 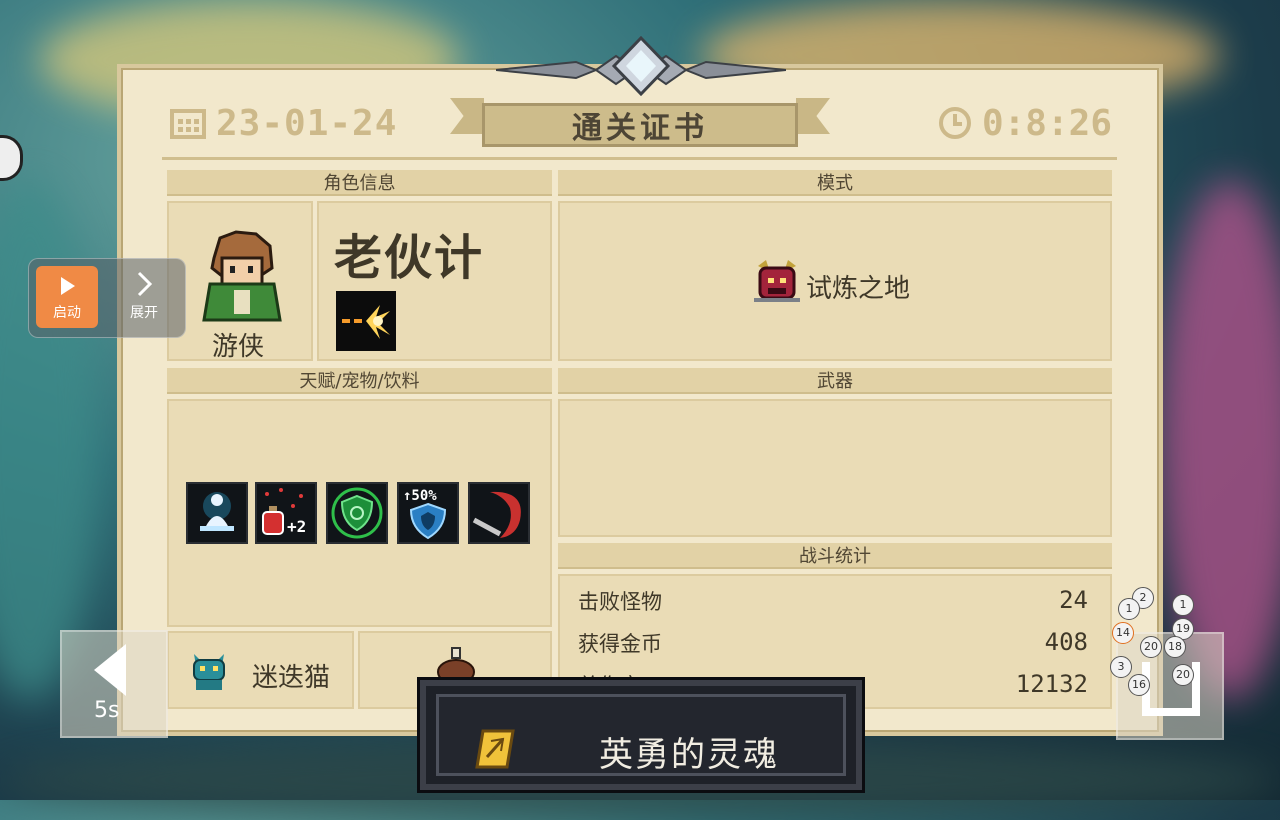 I want to click on drink-icon, so click(x=456, y=664).